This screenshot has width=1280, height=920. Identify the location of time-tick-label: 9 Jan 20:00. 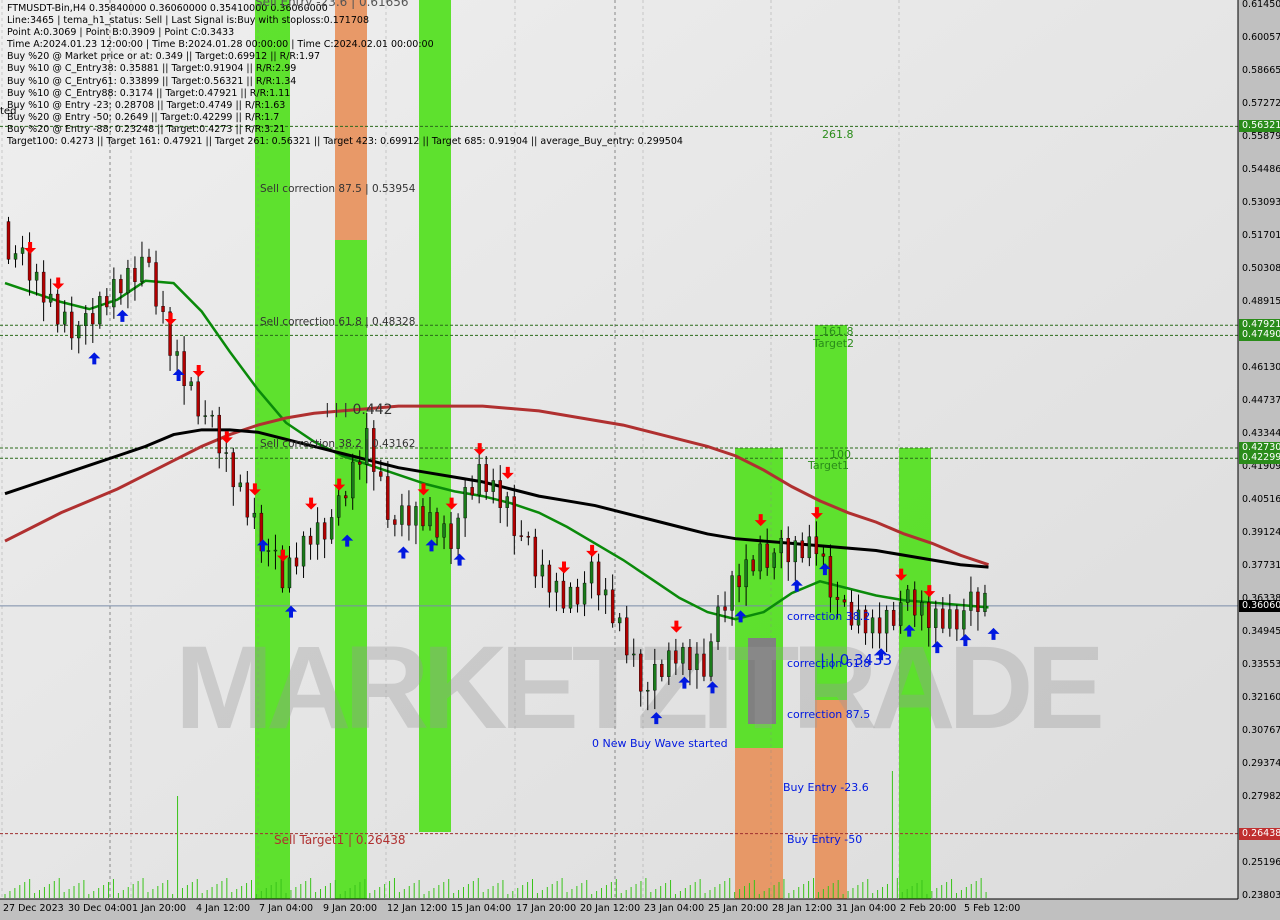
(350, 908).